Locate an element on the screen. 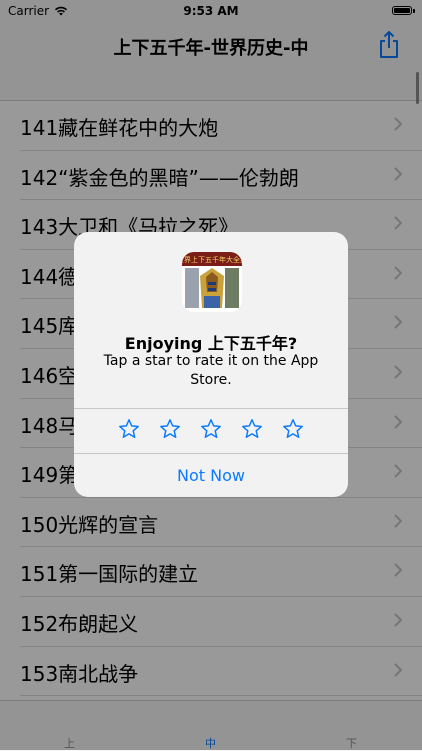  app-icon: 世界上下五千年大全集 is located at coordinates (212, 282).